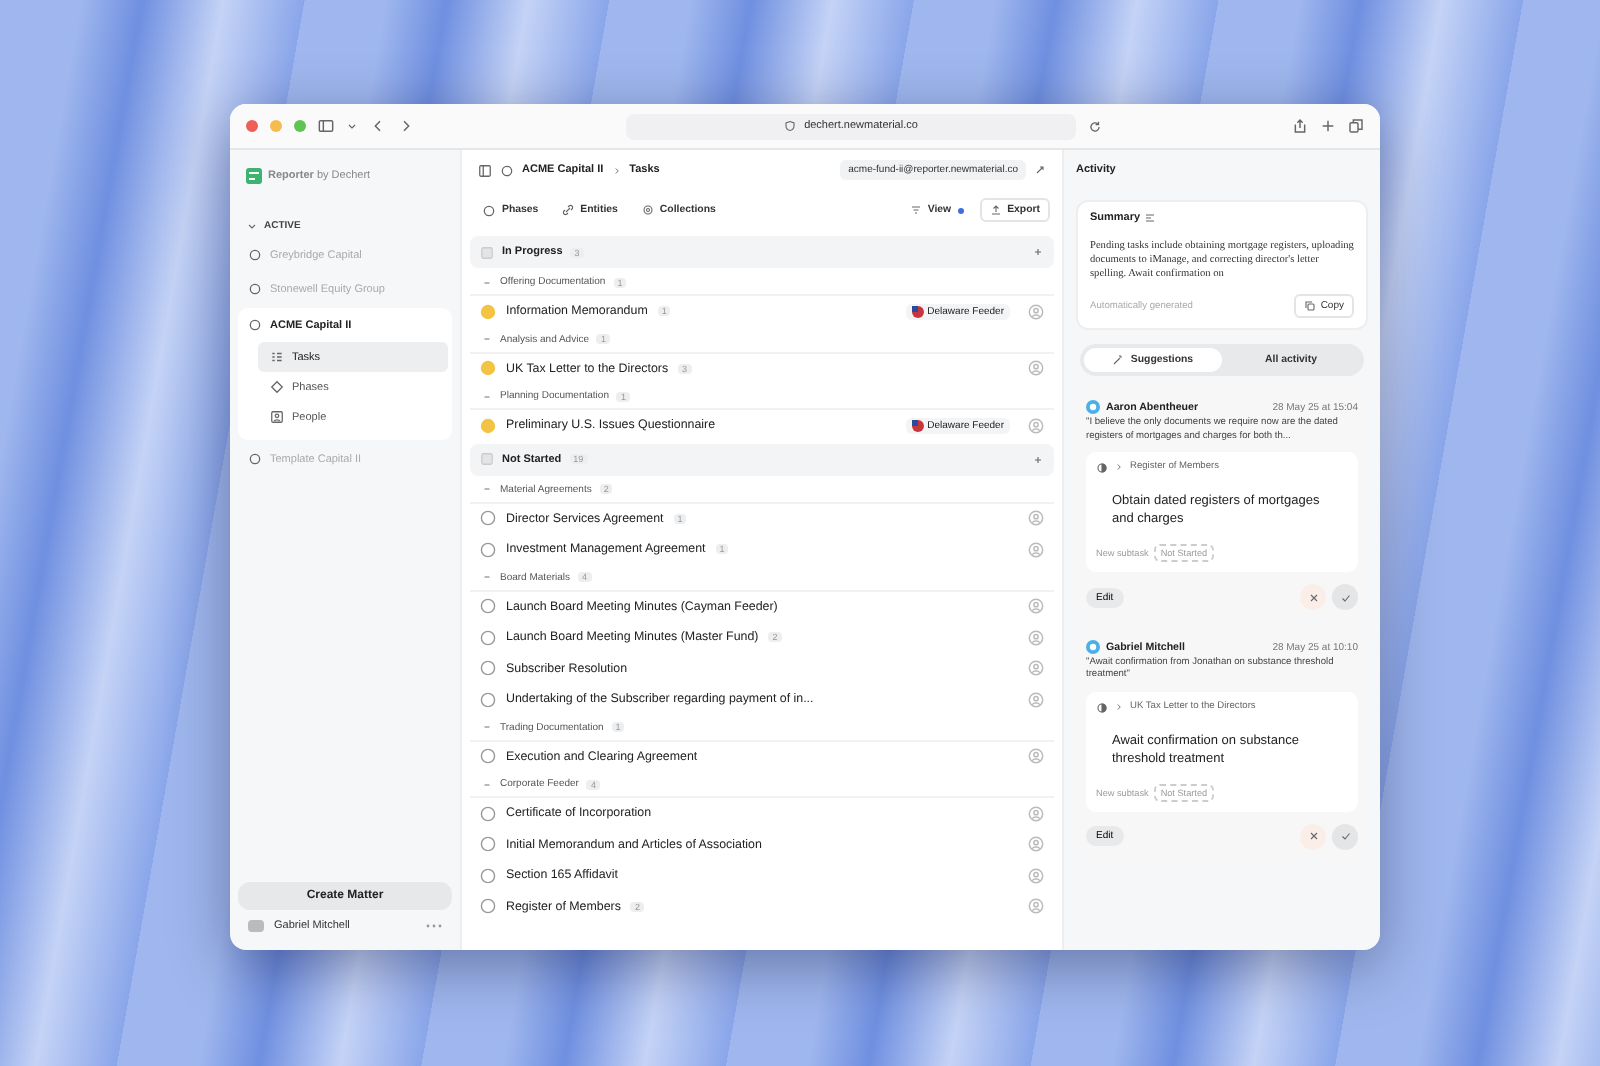 The height and width of the screenshot is (1066, 1600). I want to click on upload-icon, so click(995, 210).